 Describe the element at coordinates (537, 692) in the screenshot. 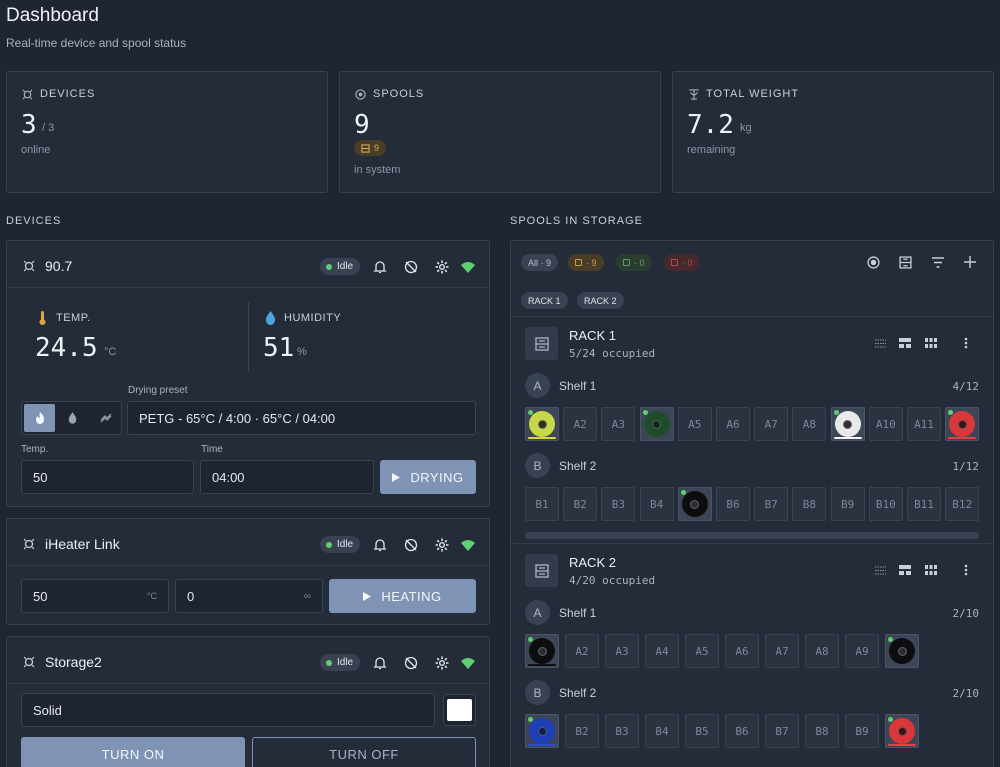

I see `shelf-letter: B` at that location.